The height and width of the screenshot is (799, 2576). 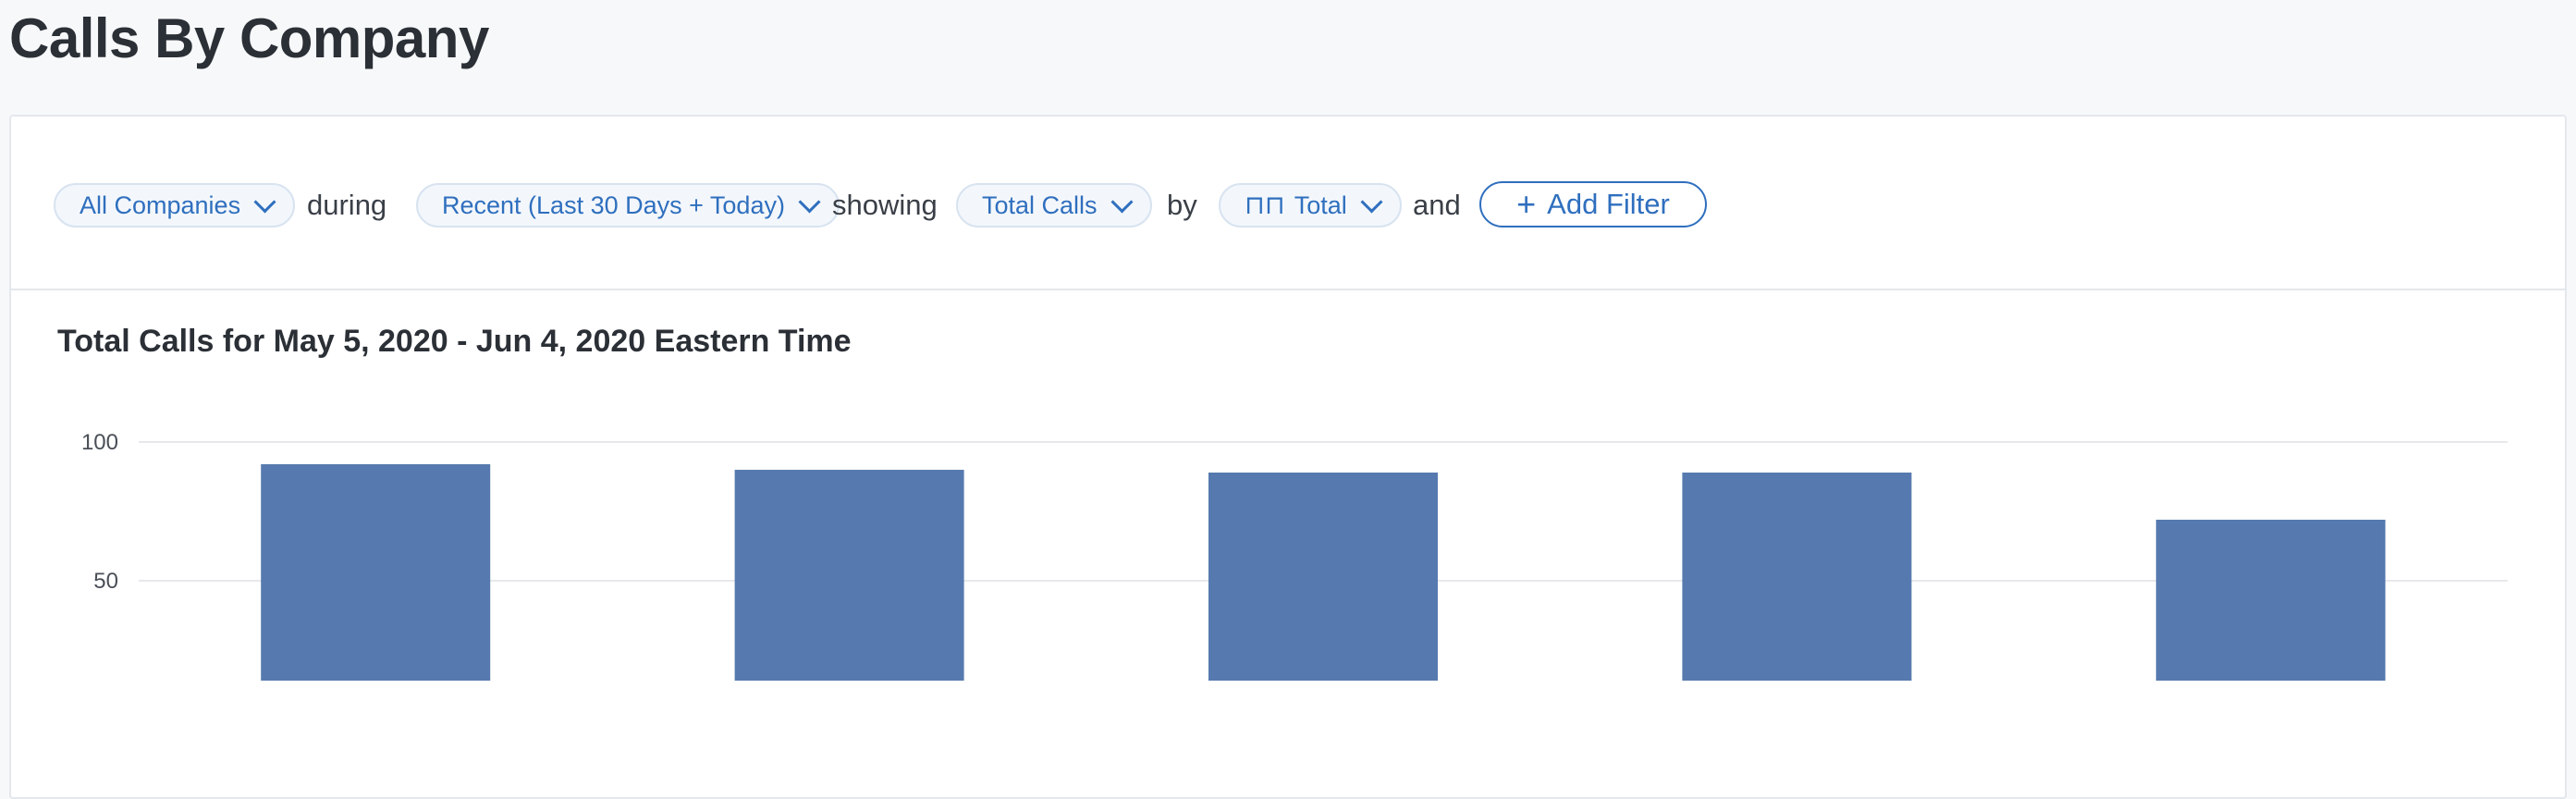 What do you see at coordinates (99, 442) in the screenshot?
I see `y-tick-label: 100` at bounding box center [99, 442].